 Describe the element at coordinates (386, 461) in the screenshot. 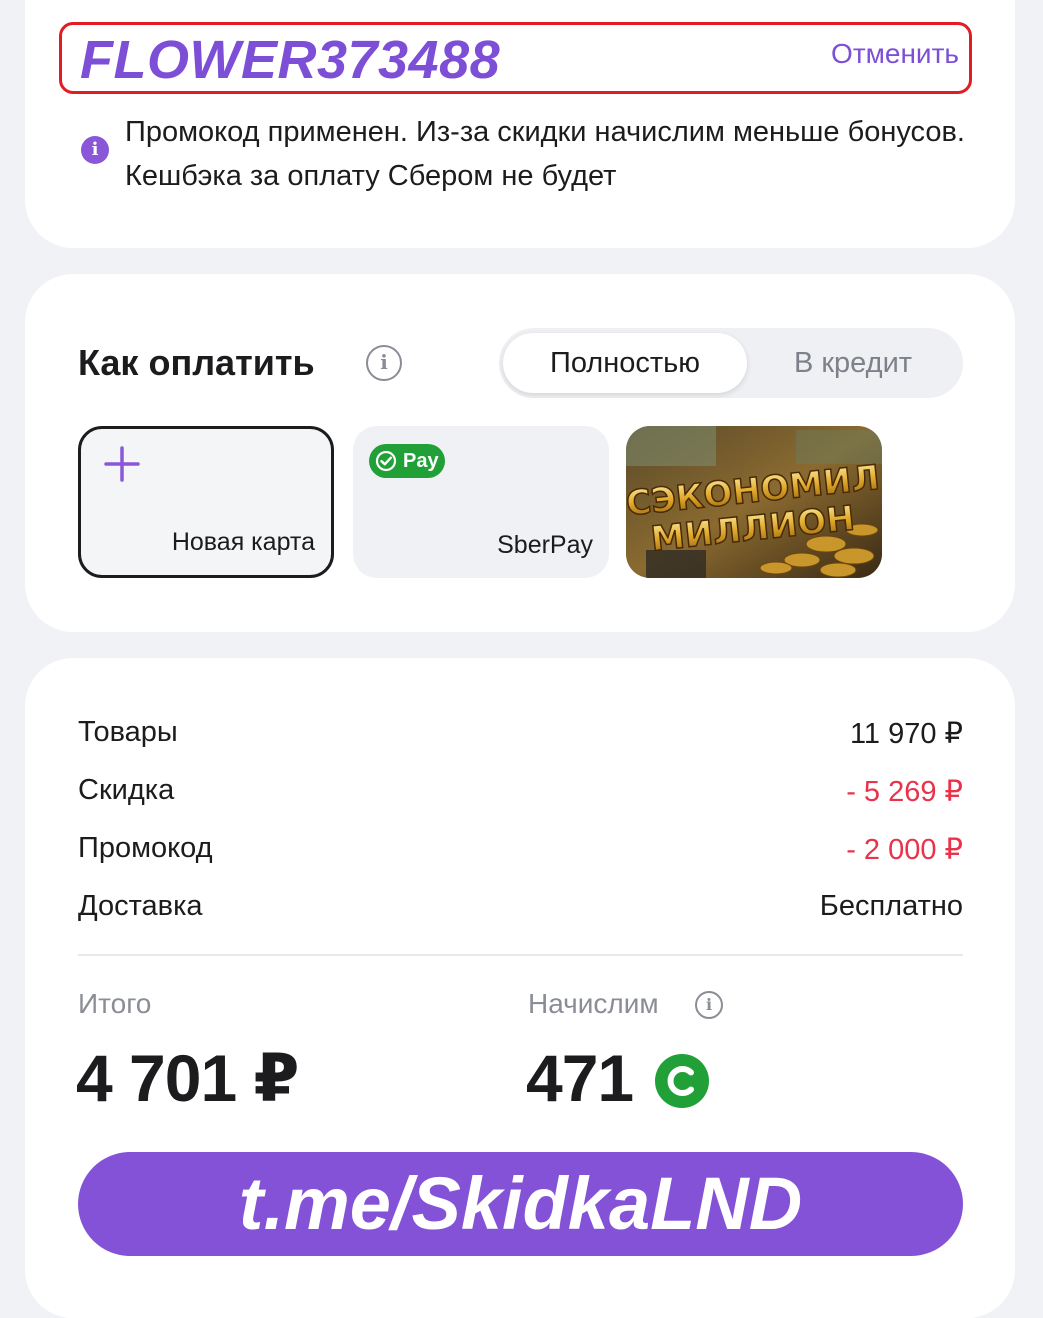

I see `sber-check-icon` at that location.